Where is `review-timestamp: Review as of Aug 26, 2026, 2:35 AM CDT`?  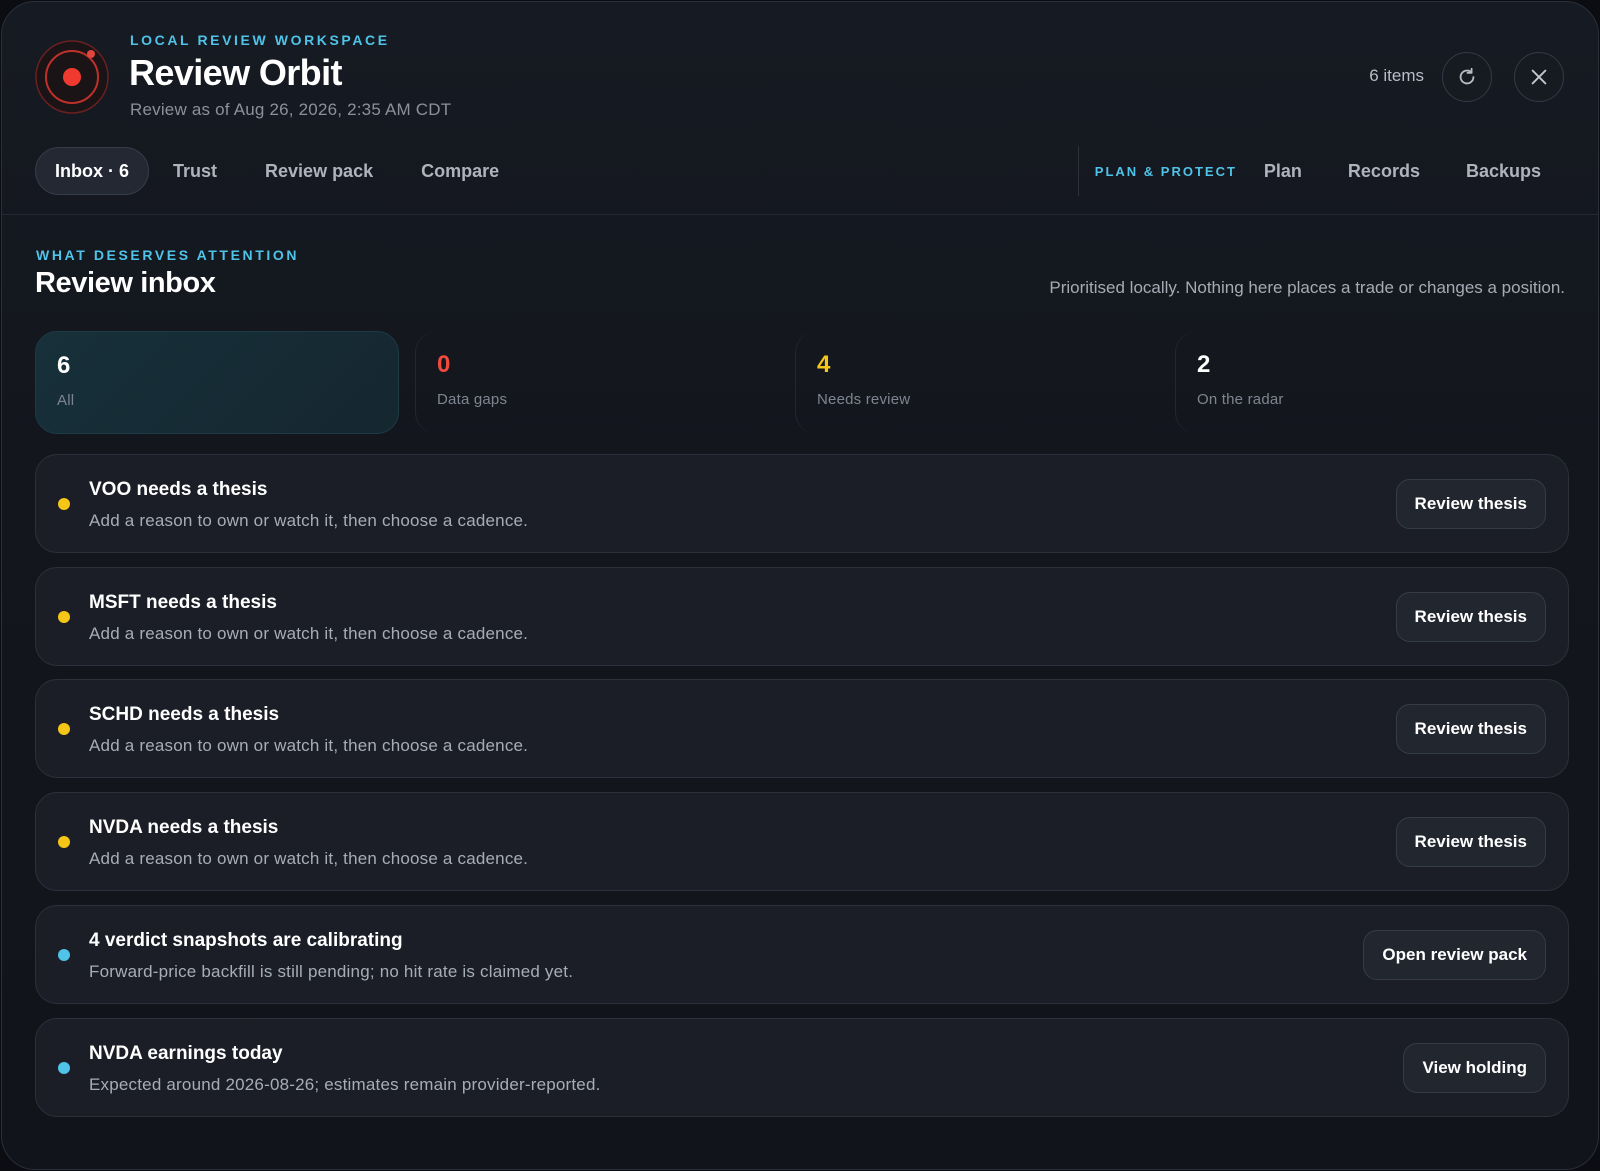
review-timestamp: Review as of Aug 26, 2026, 2:35 AM CDT is located at coordinates (291, 109).